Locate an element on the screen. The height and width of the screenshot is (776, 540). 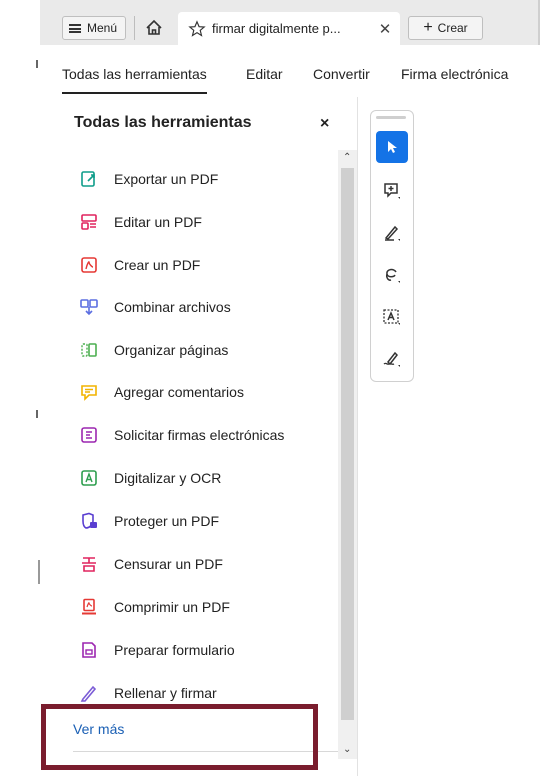
tool-prepare-form: Preparar formulario is located at coordinates (157, 650).